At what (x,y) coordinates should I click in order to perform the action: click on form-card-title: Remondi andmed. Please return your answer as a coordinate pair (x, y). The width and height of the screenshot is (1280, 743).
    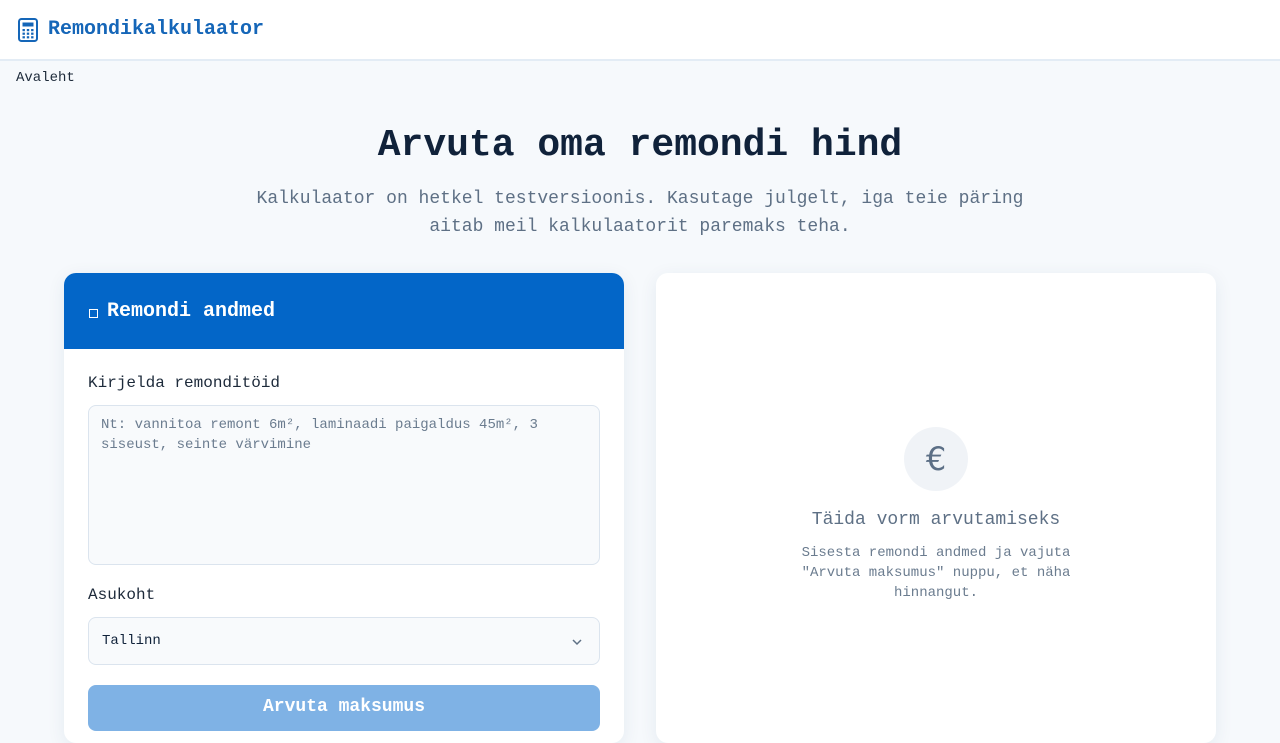
    Looking at the image, I should click on (191, 311).